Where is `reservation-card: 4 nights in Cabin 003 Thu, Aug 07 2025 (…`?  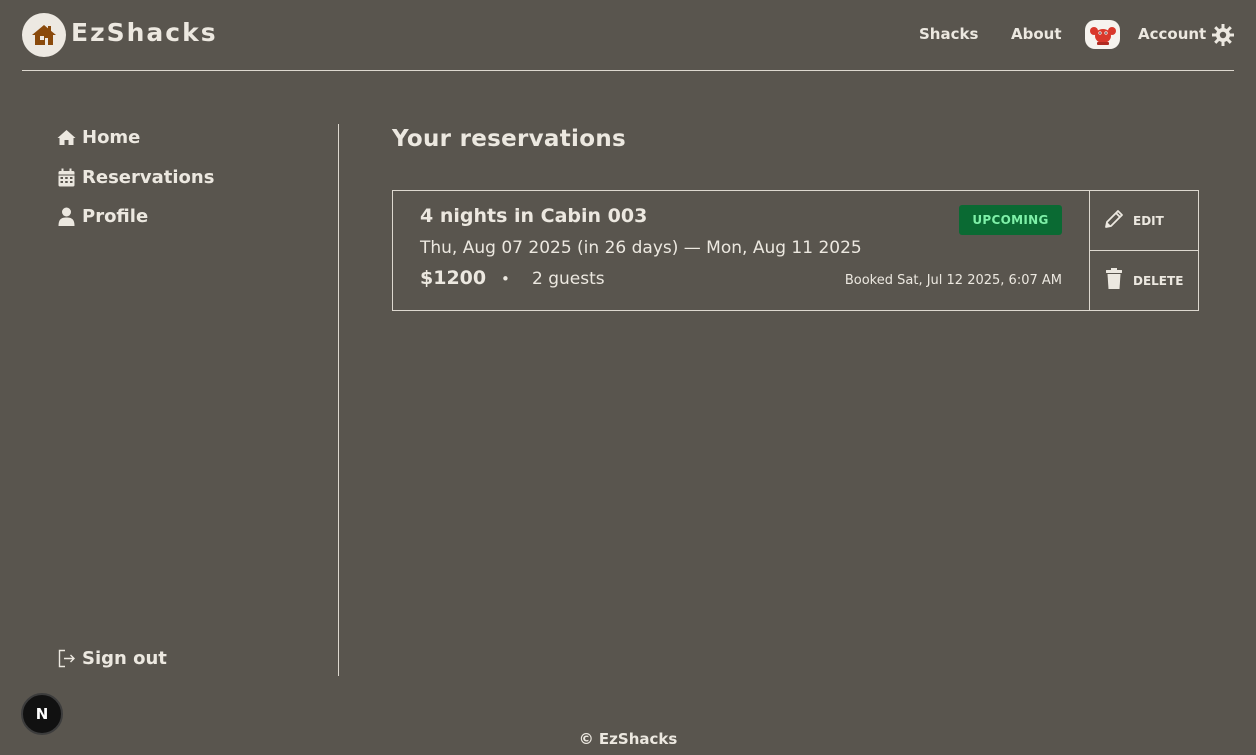 reservation-card: 4 nights in Cabin 003 Thu, Aug 07 2025 (… is located at coordinates (795, 250).